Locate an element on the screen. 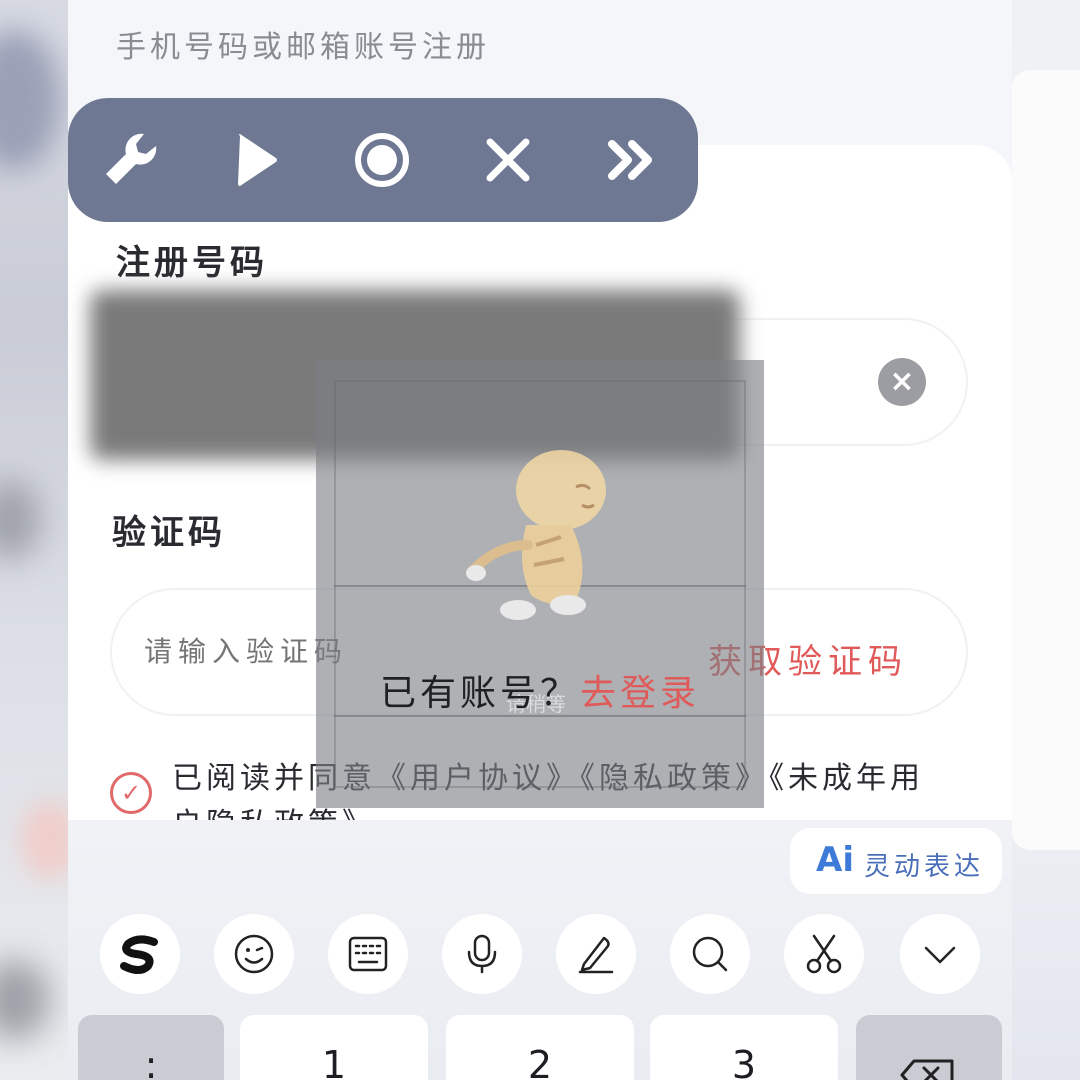 The width and height of the screenshot is (1080, 1080). cut-button is located at coordinates (824, 954).